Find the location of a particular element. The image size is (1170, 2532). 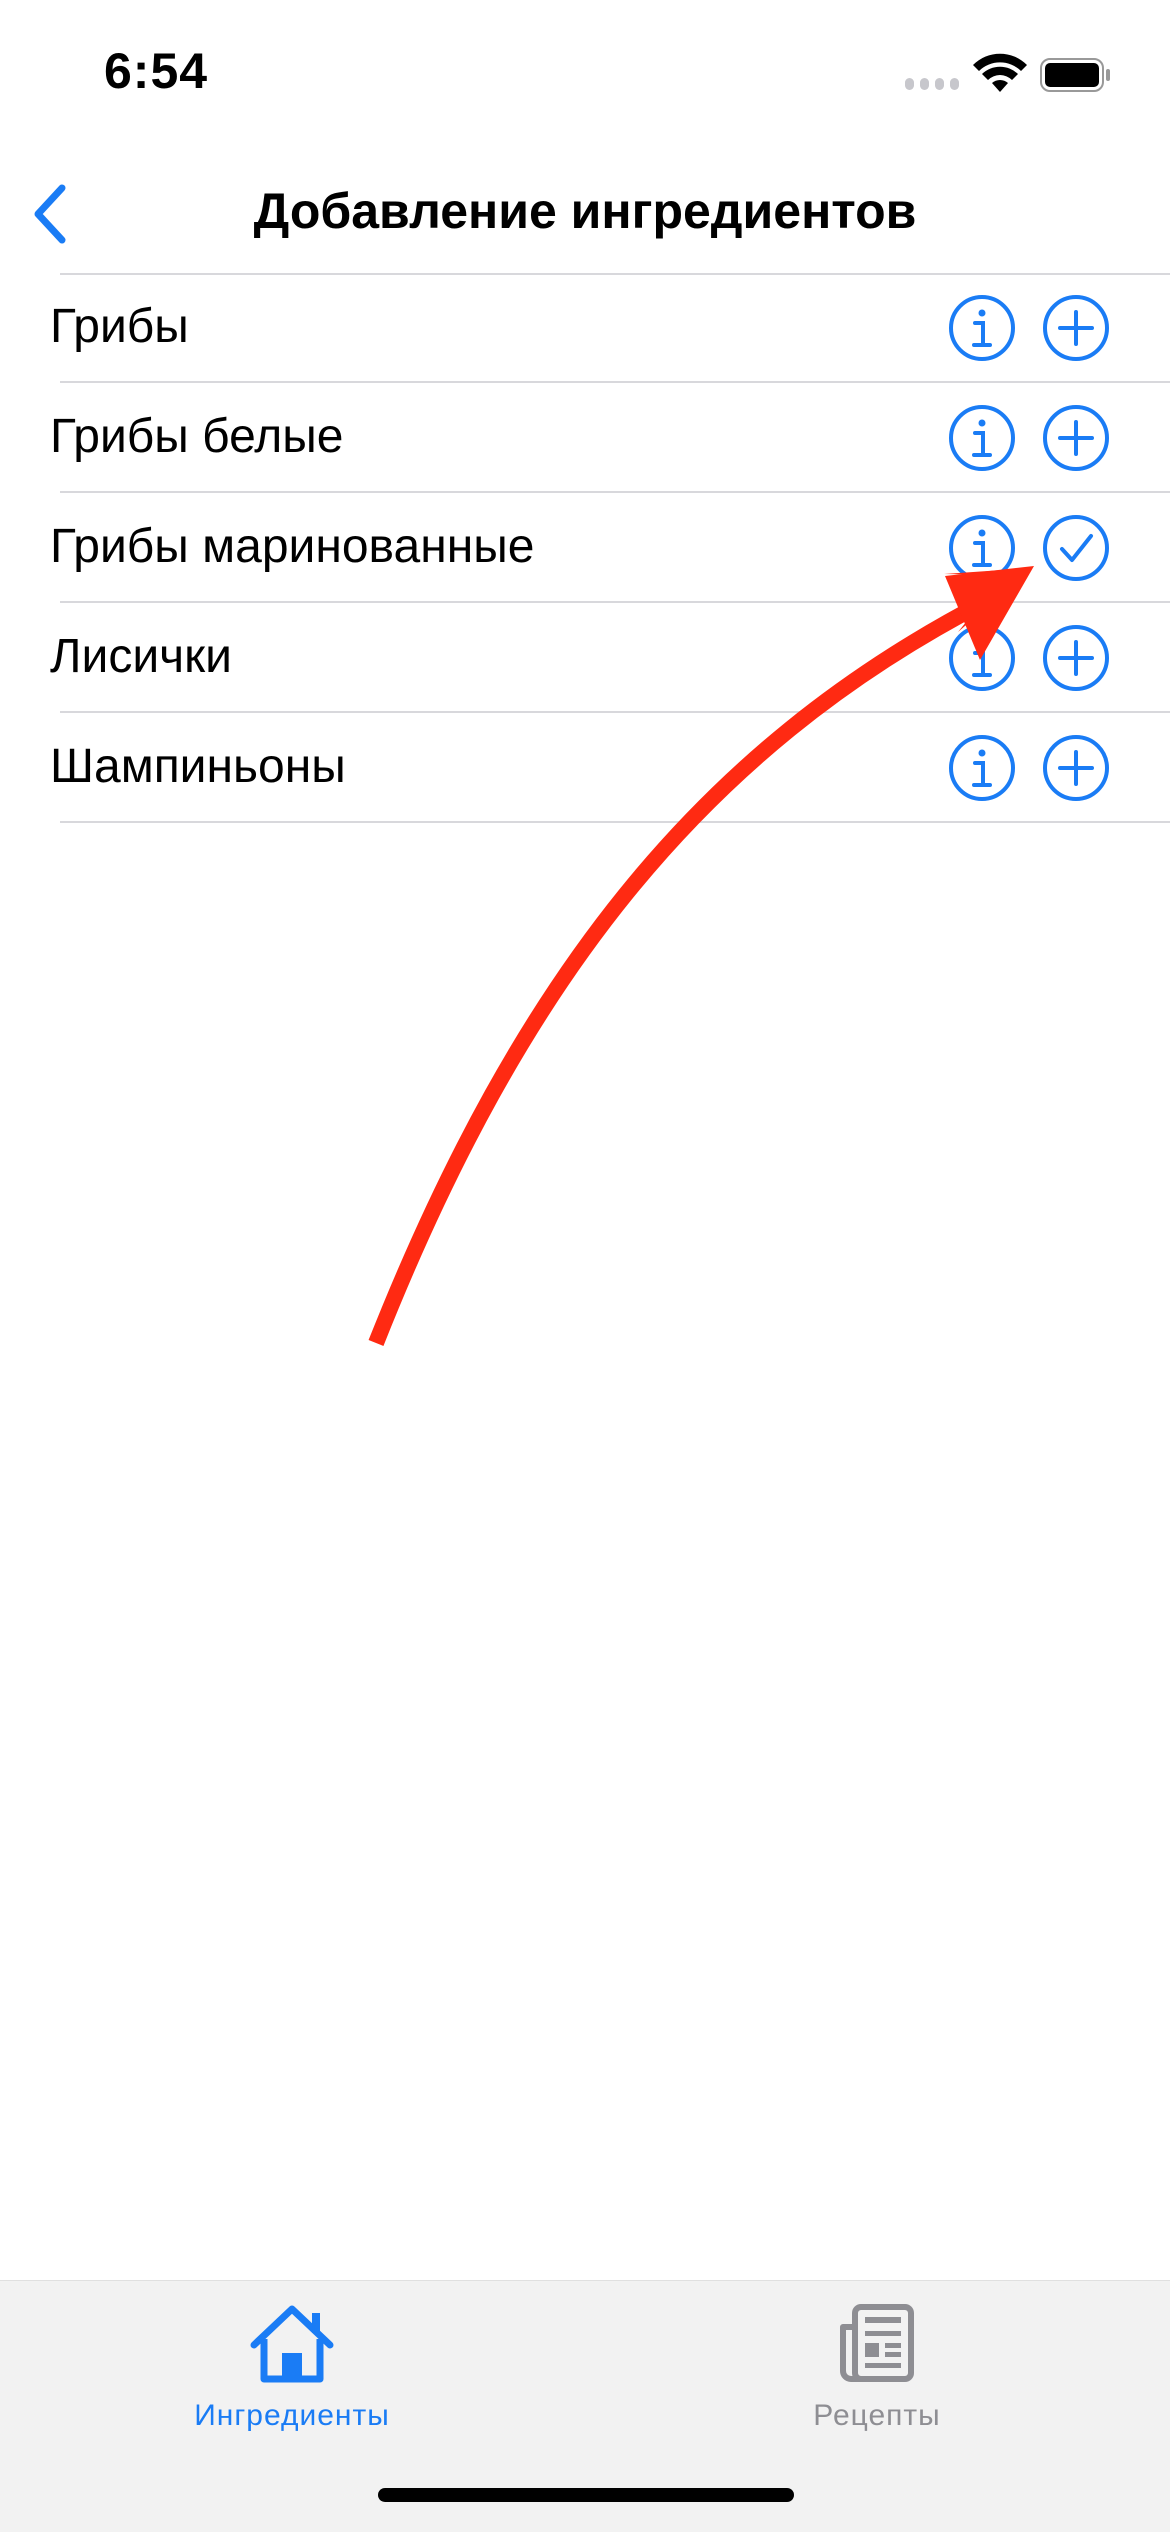

tab-label: Рецепты is located at coordinates (877, 2415).